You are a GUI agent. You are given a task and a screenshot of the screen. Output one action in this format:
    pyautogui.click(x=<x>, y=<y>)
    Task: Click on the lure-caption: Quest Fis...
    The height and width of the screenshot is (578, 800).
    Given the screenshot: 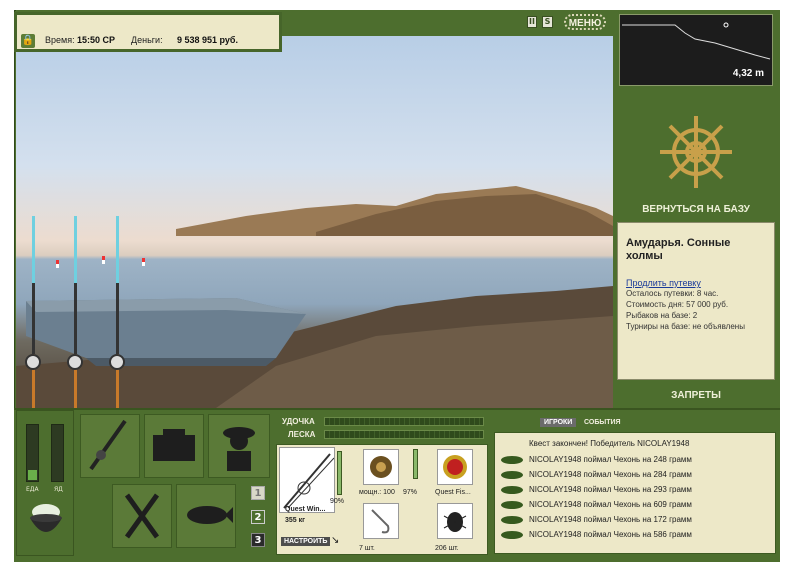 What is the action you would take?
    pyautogui.click(x=453, y=492)
    